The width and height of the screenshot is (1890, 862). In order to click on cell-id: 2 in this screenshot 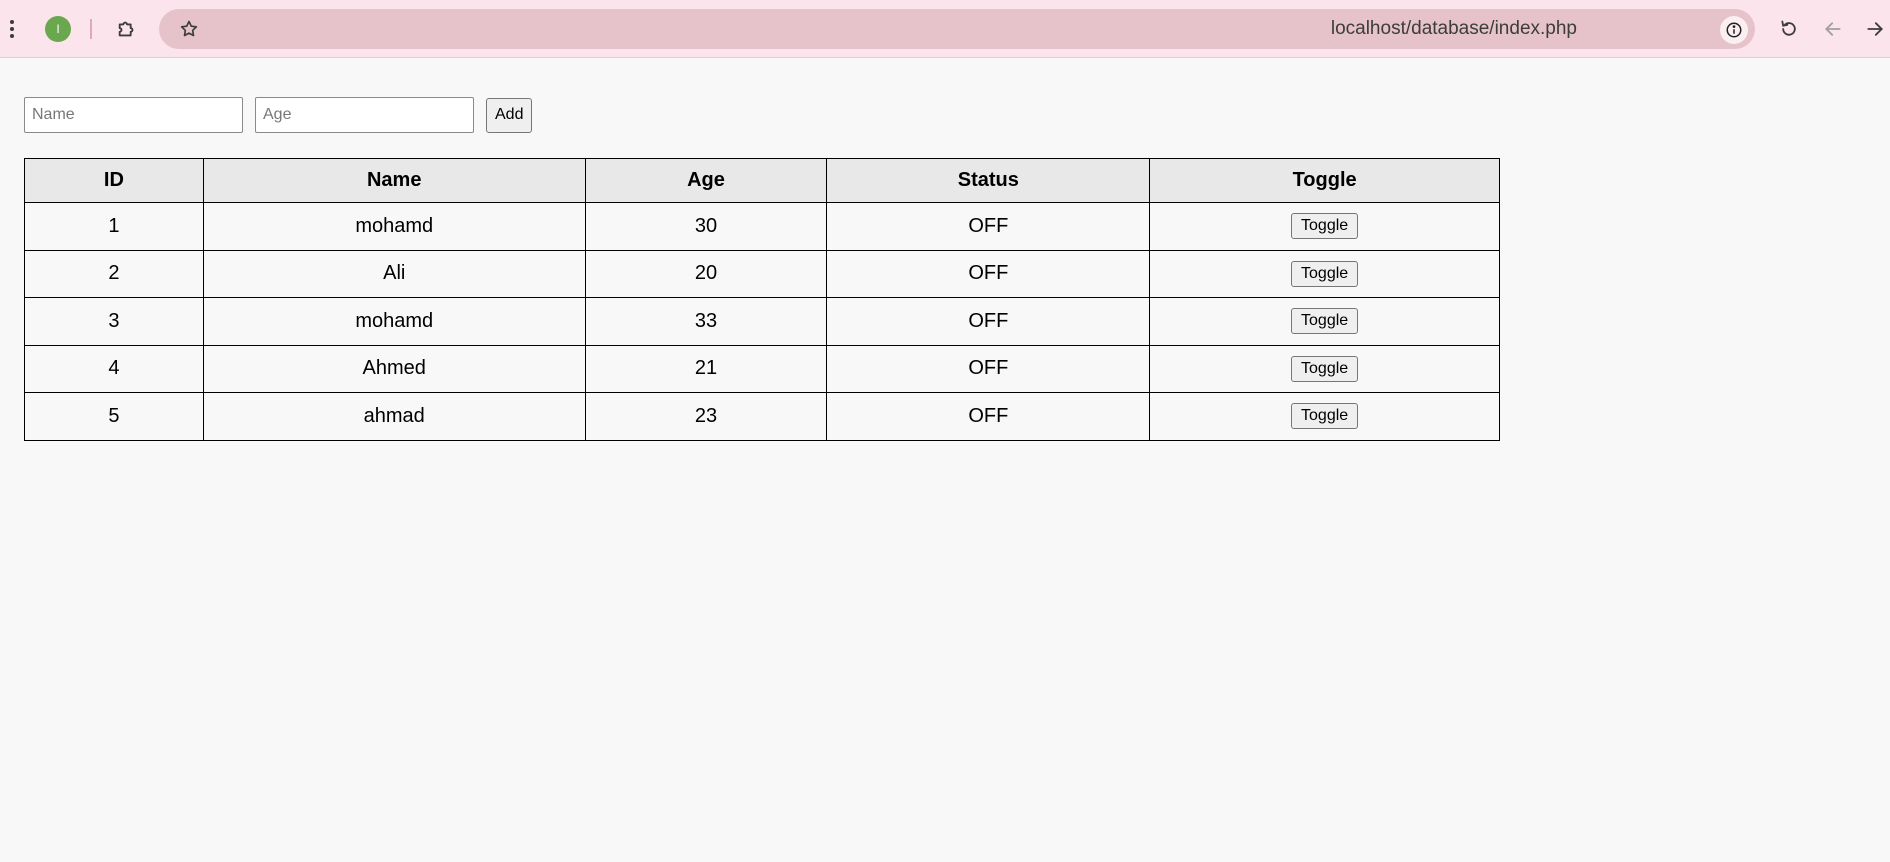, I will do `click(114, 273)`.